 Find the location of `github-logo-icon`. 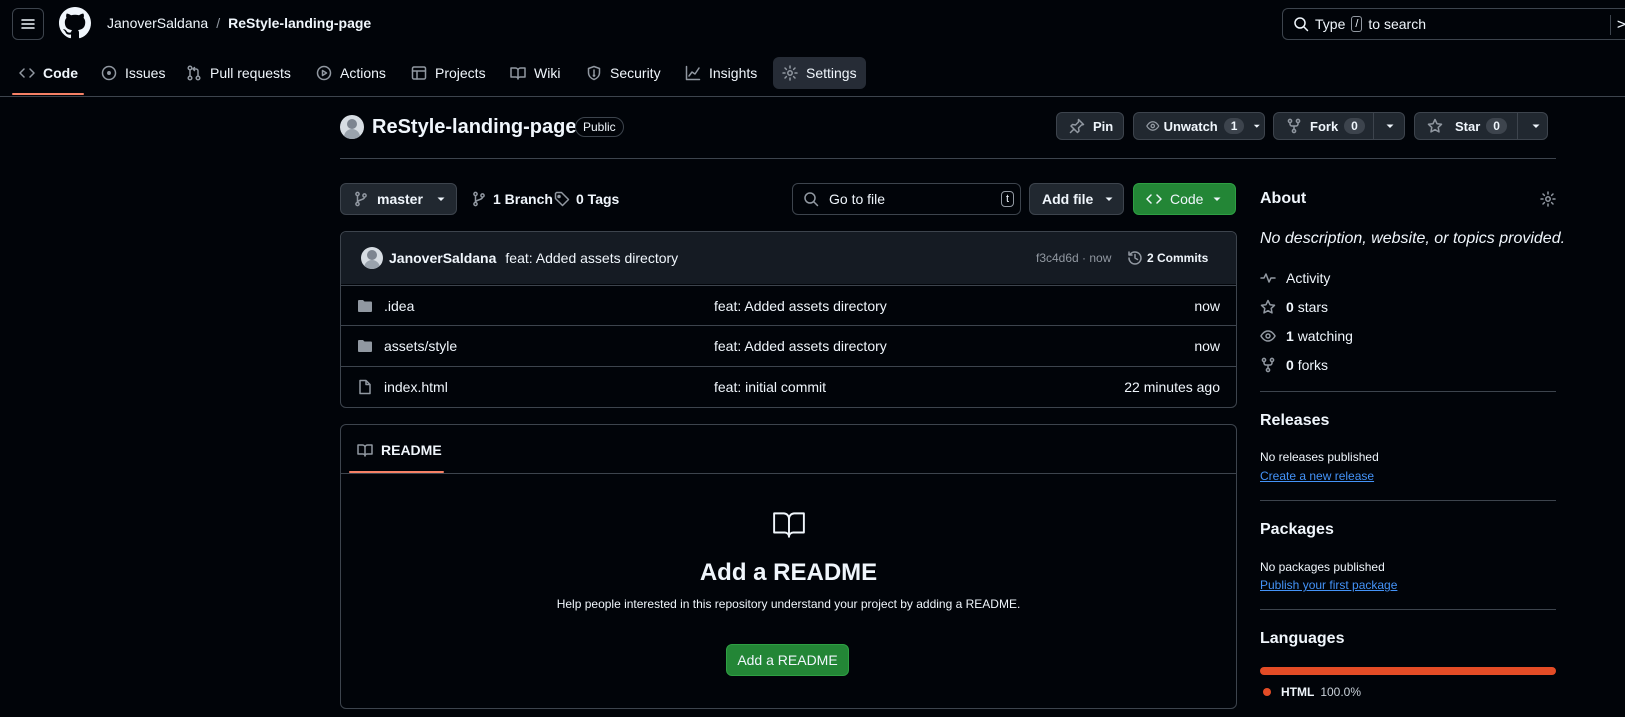

github-logo-icon is located at coordinates (75, 23).